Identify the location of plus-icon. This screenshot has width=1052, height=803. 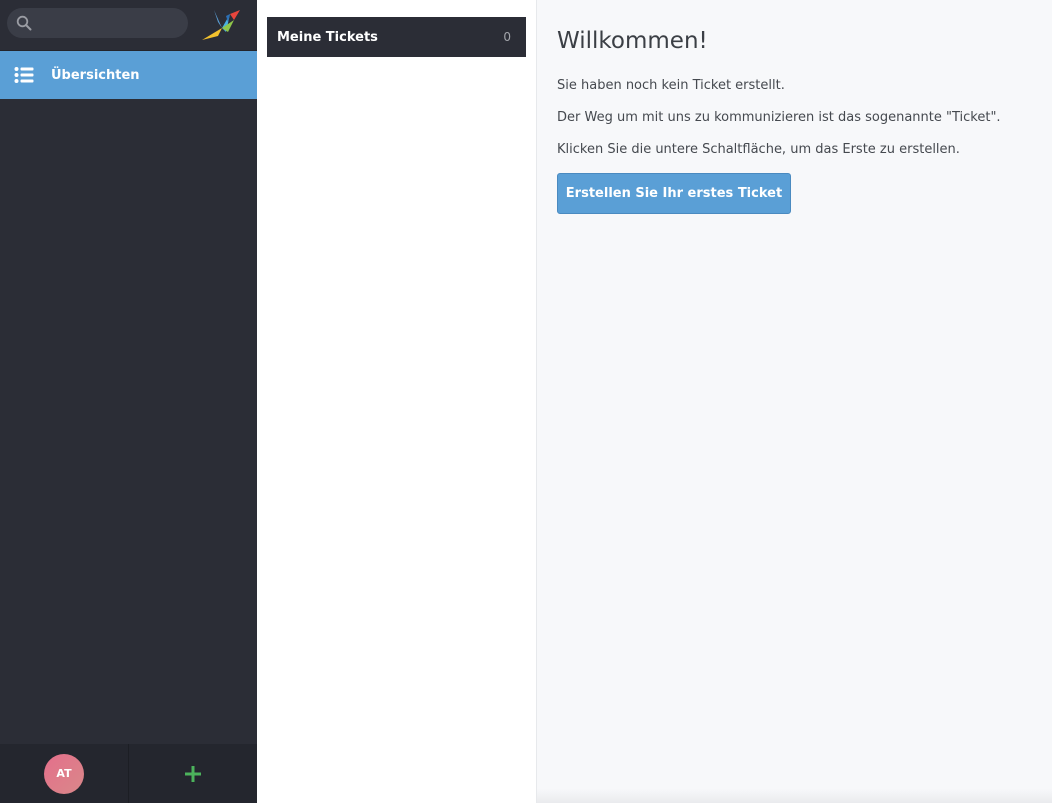
(192, 773).